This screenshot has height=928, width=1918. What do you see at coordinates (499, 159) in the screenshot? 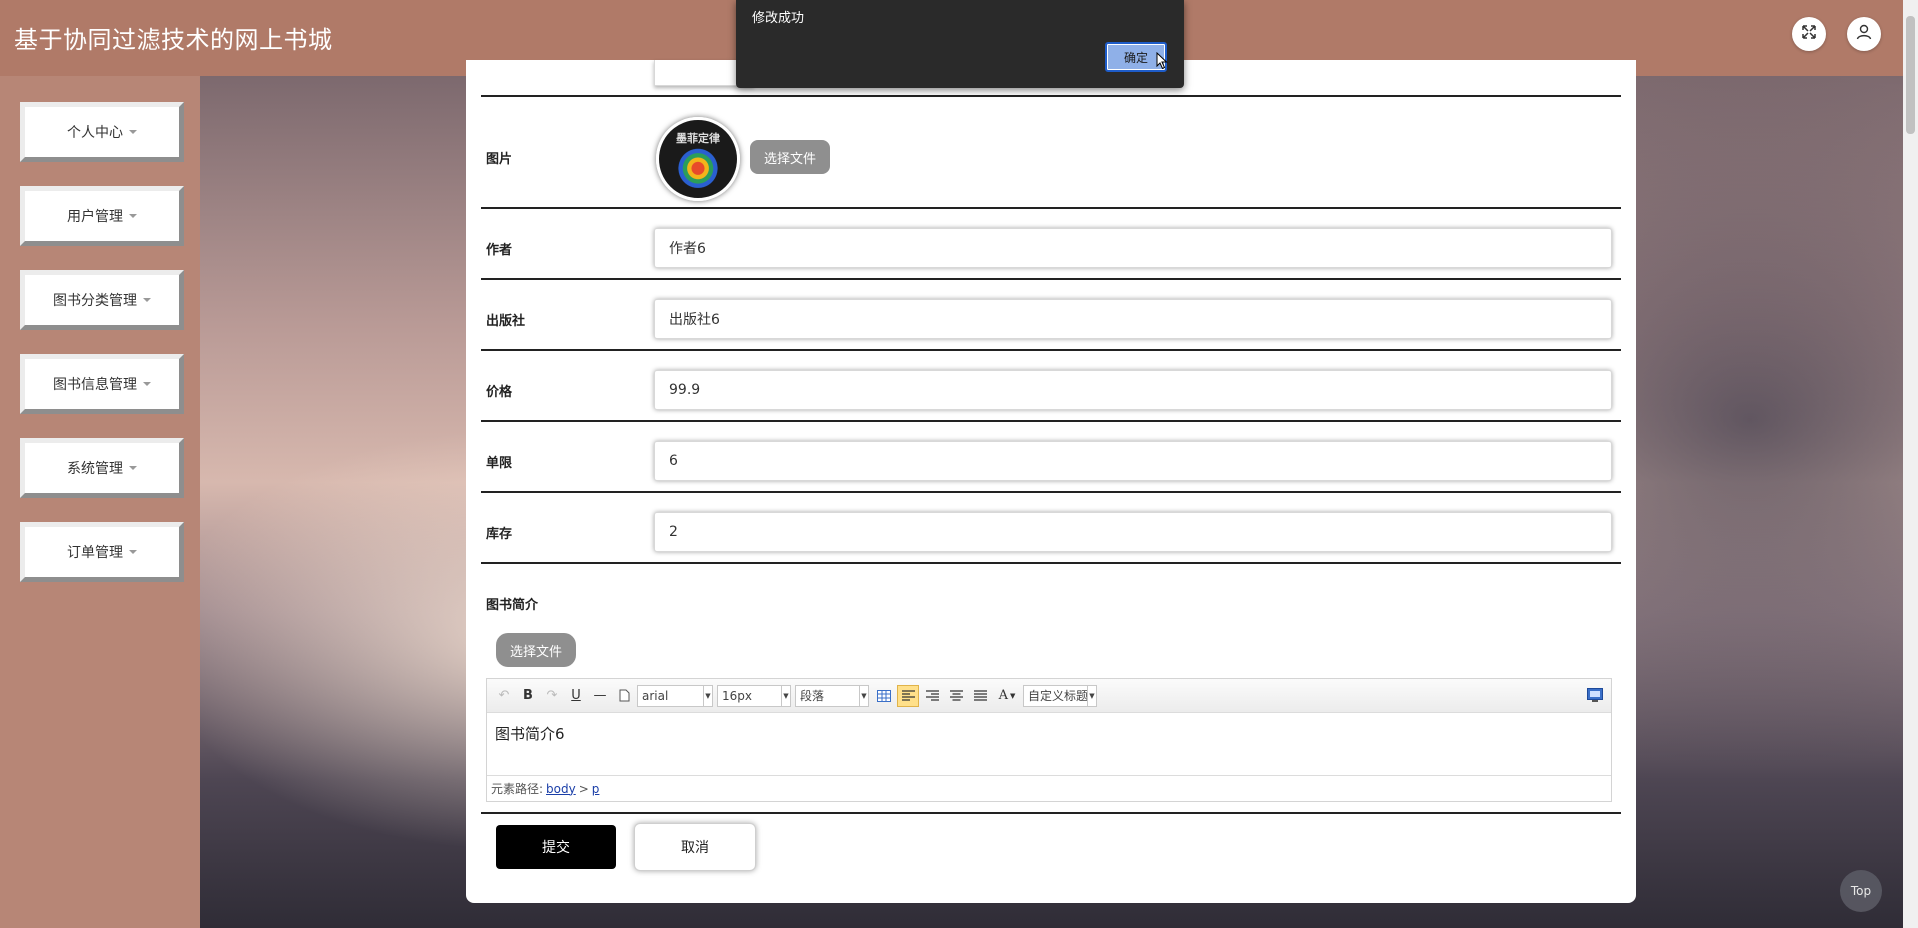
I see `image-label: 图片` at bounding box center [499, 159].